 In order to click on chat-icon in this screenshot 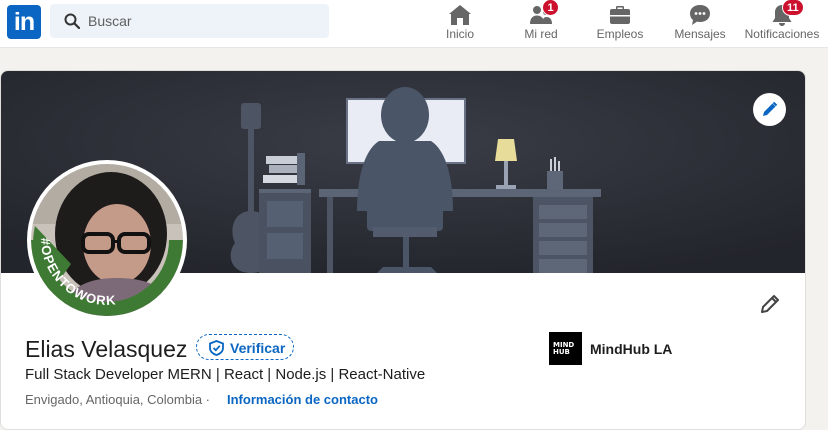, I will do `click(700, 15)`.